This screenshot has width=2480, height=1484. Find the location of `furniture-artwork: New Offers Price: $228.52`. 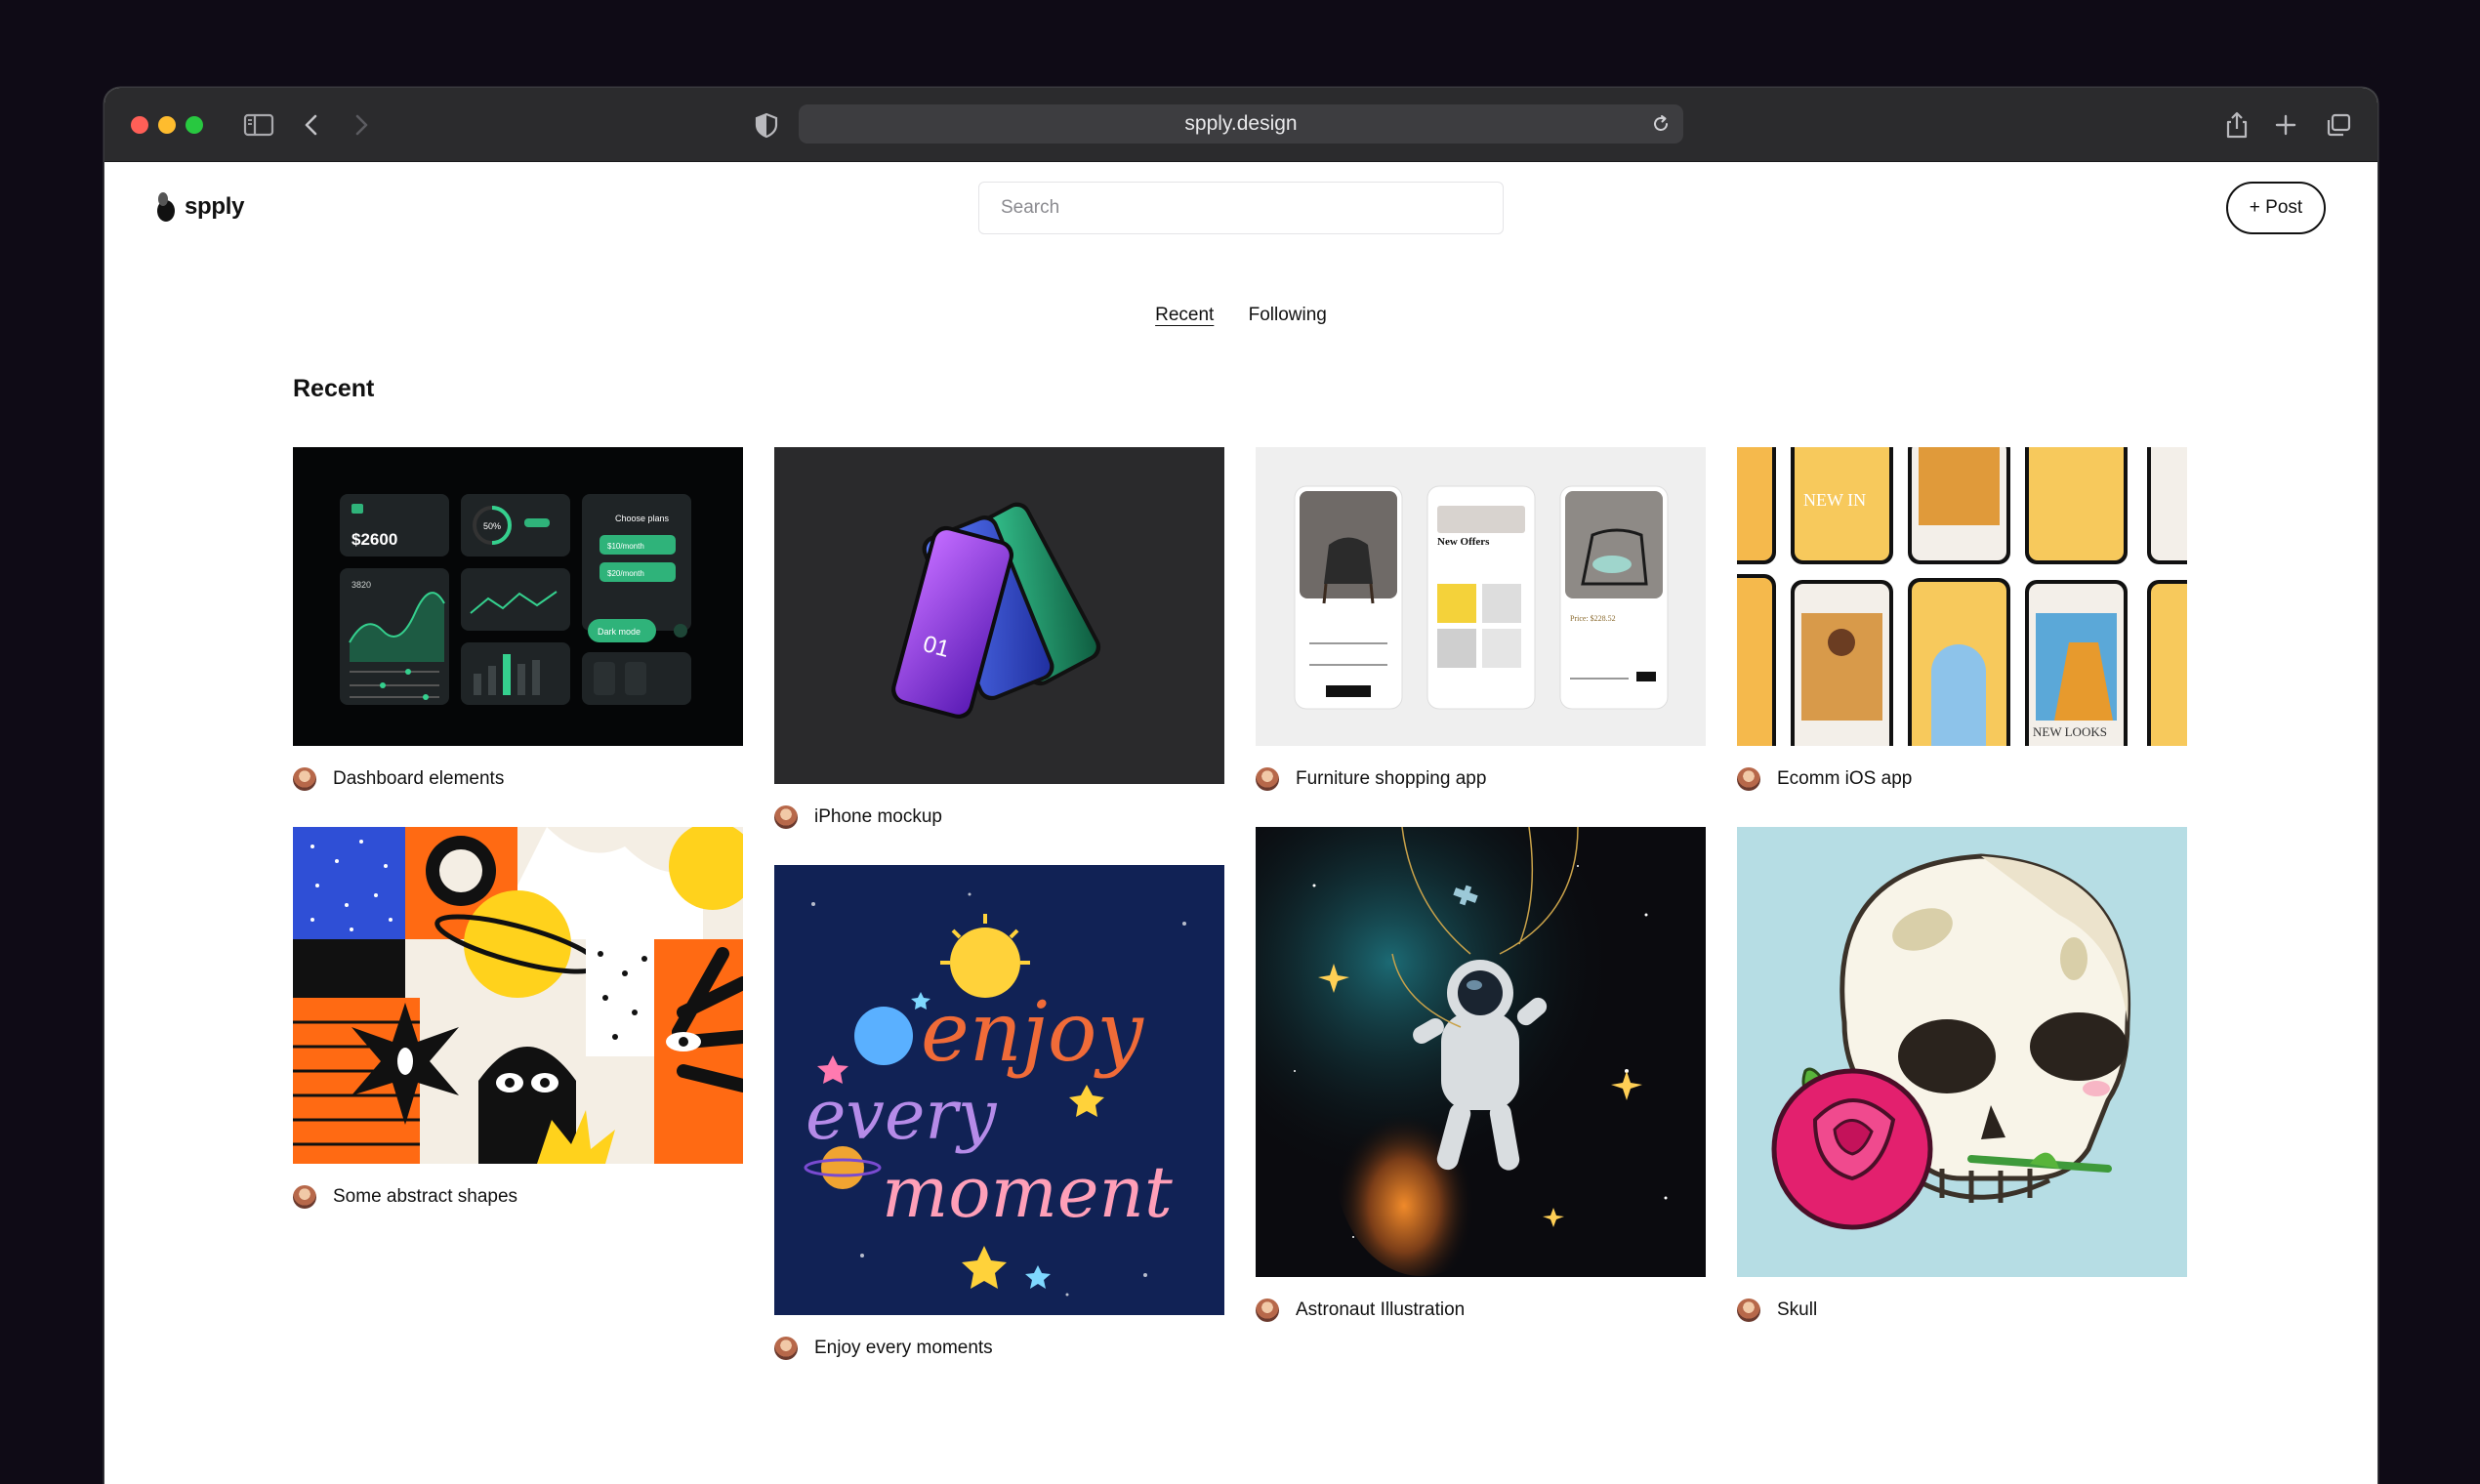

furniture-artwork: New Offers Price: $228.52 is located at coordinates (1481, 597).